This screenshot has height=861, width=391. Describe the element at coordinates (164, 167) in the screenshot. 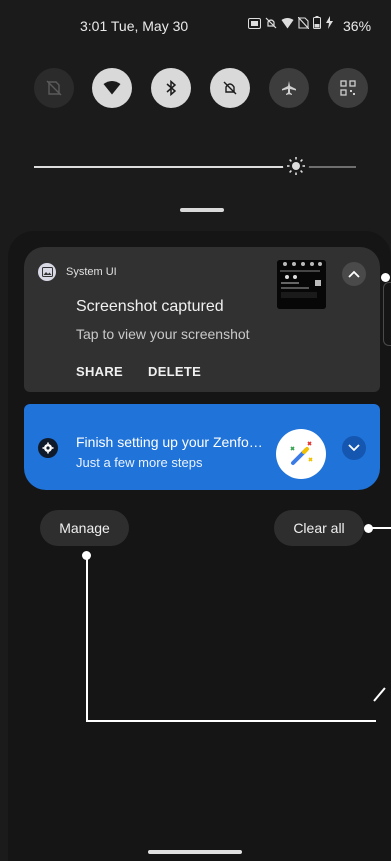

I see `brightness-slider-fill` at that location.